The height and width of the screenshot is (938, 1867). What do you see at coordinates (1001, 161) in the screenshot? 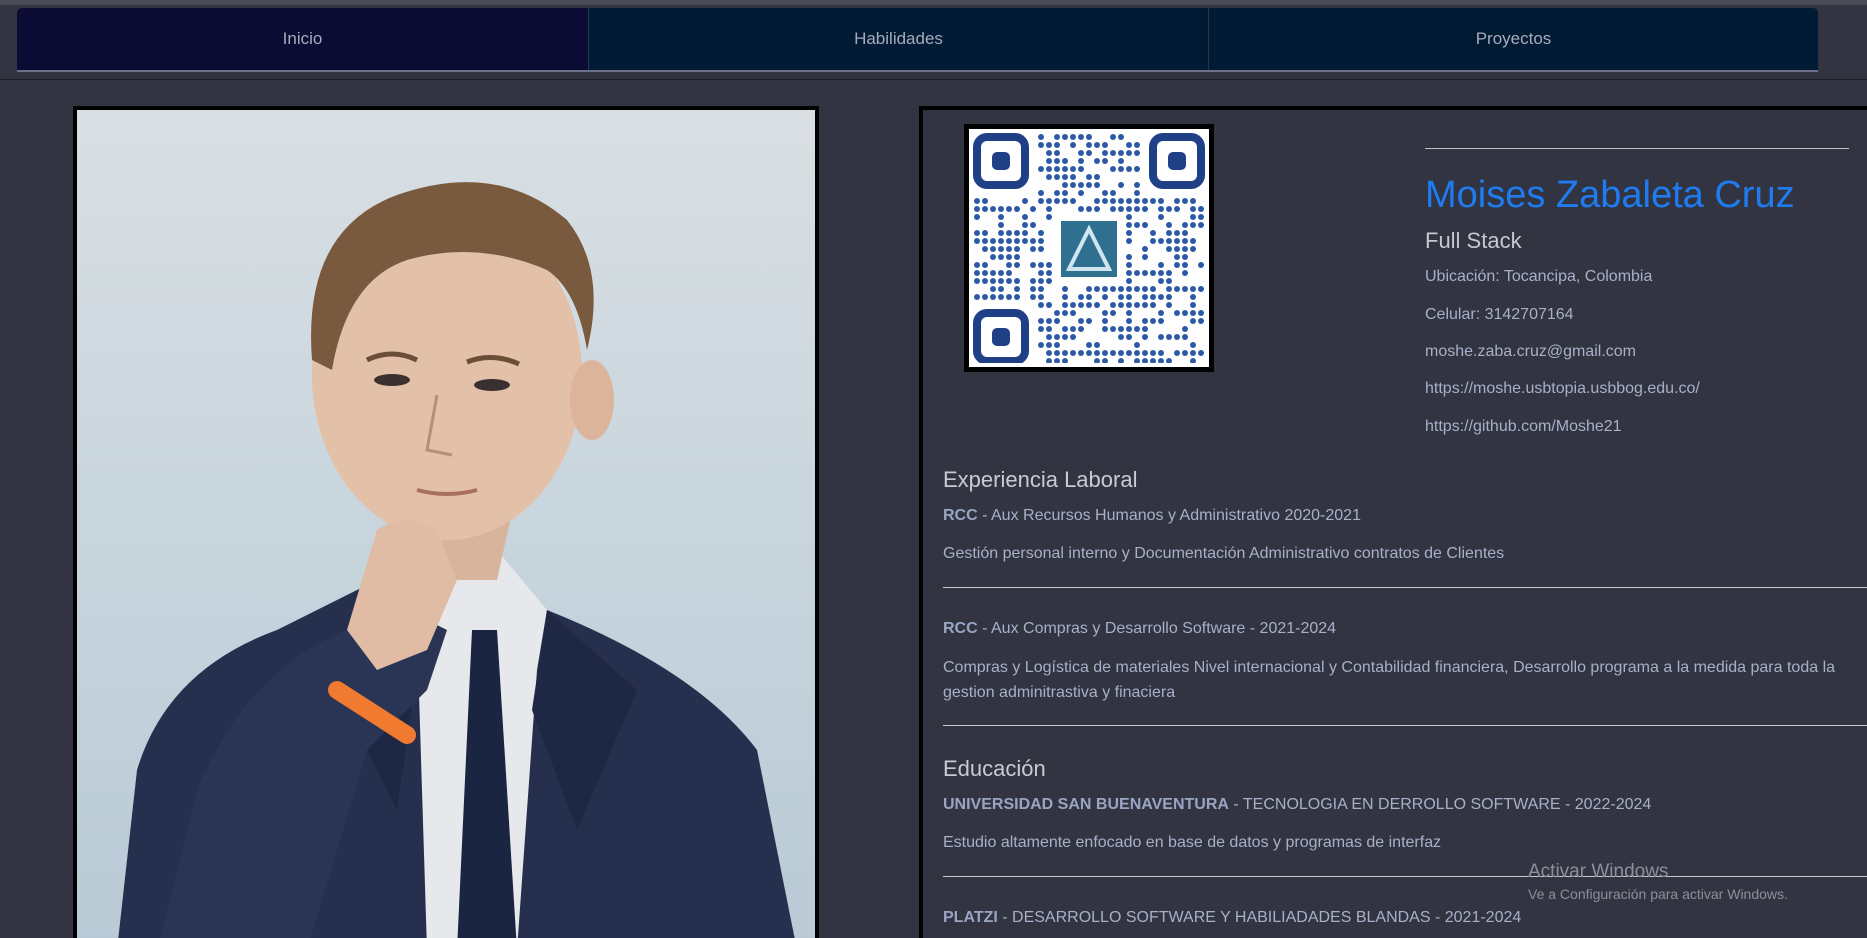
I see `qr-finder-core` at bounding box center [1001, 161].